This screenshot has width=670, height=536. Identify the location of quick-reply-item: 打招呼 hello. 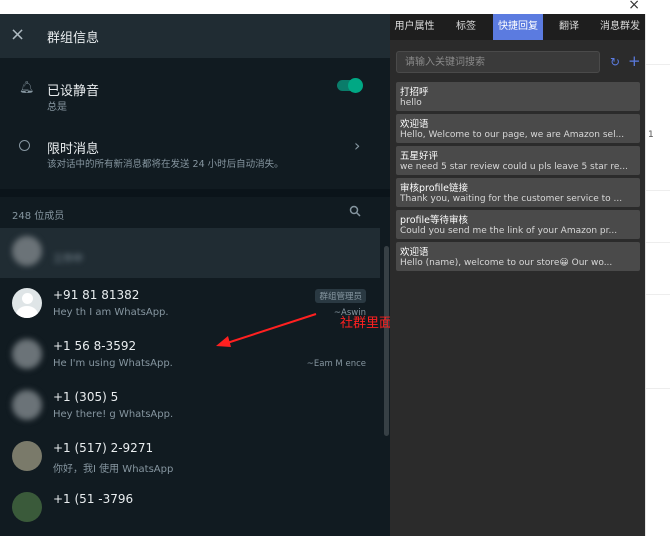
(518, 96).